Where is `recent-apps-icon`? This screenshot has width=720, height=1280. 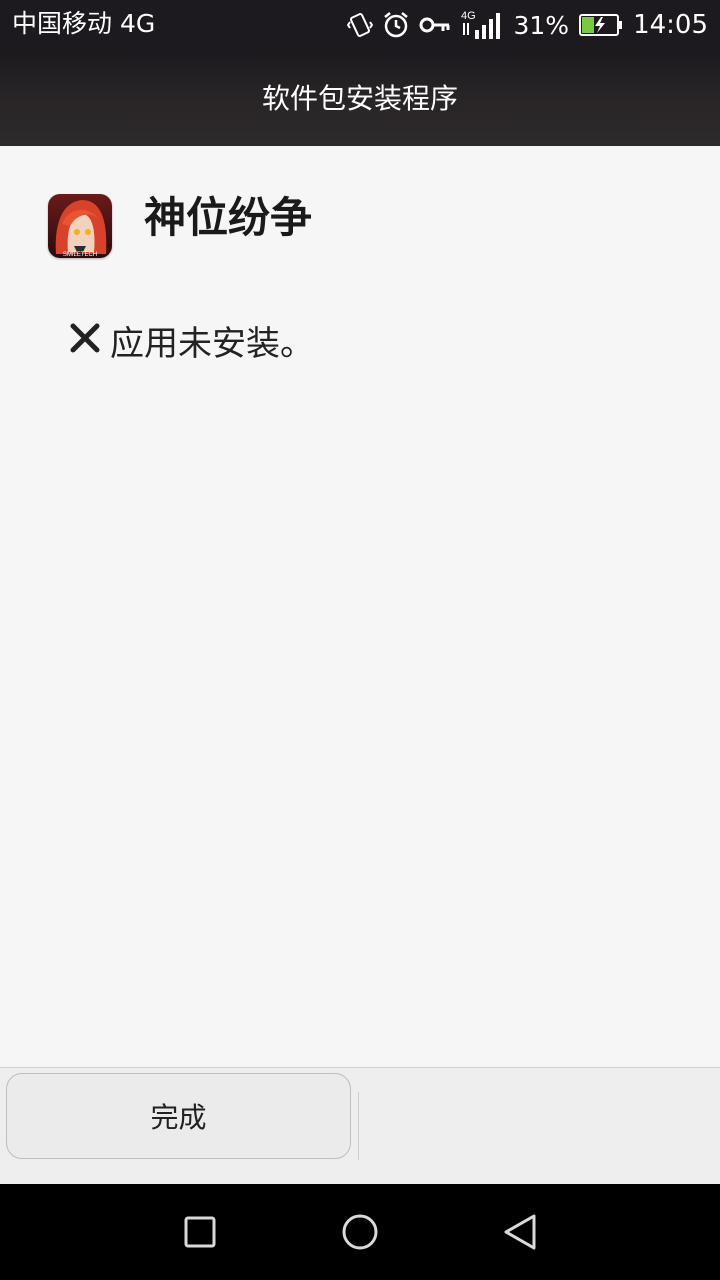 recent-apps-icon is located at coordinates (200, 1232).